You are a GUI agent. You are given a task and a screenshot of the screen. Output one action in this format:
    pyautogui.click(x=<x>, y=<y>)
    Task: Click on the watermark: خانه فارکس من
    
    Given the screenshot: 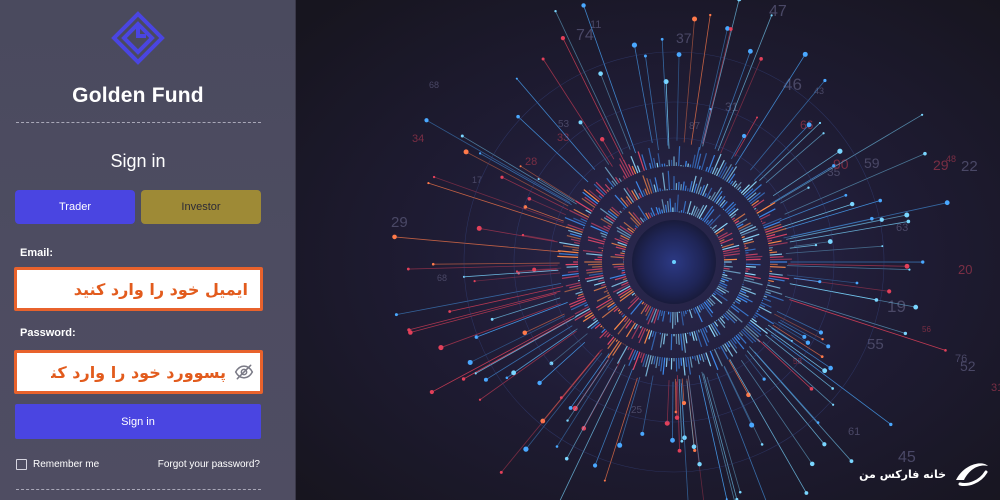 What is the action you would take?
    pyautogui.click(x=925, y=474)
    